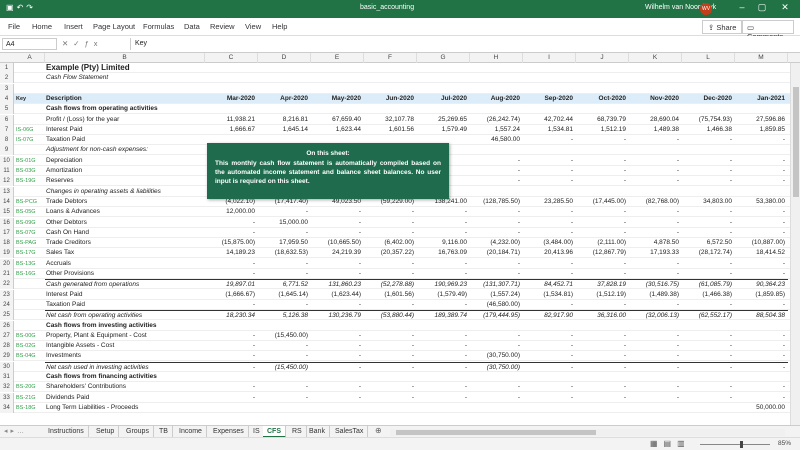  What do you see at coordinates (708, 253) in the screenshot?
I see `value-cell: (28,172.74)` at bounding box center [708, 253].